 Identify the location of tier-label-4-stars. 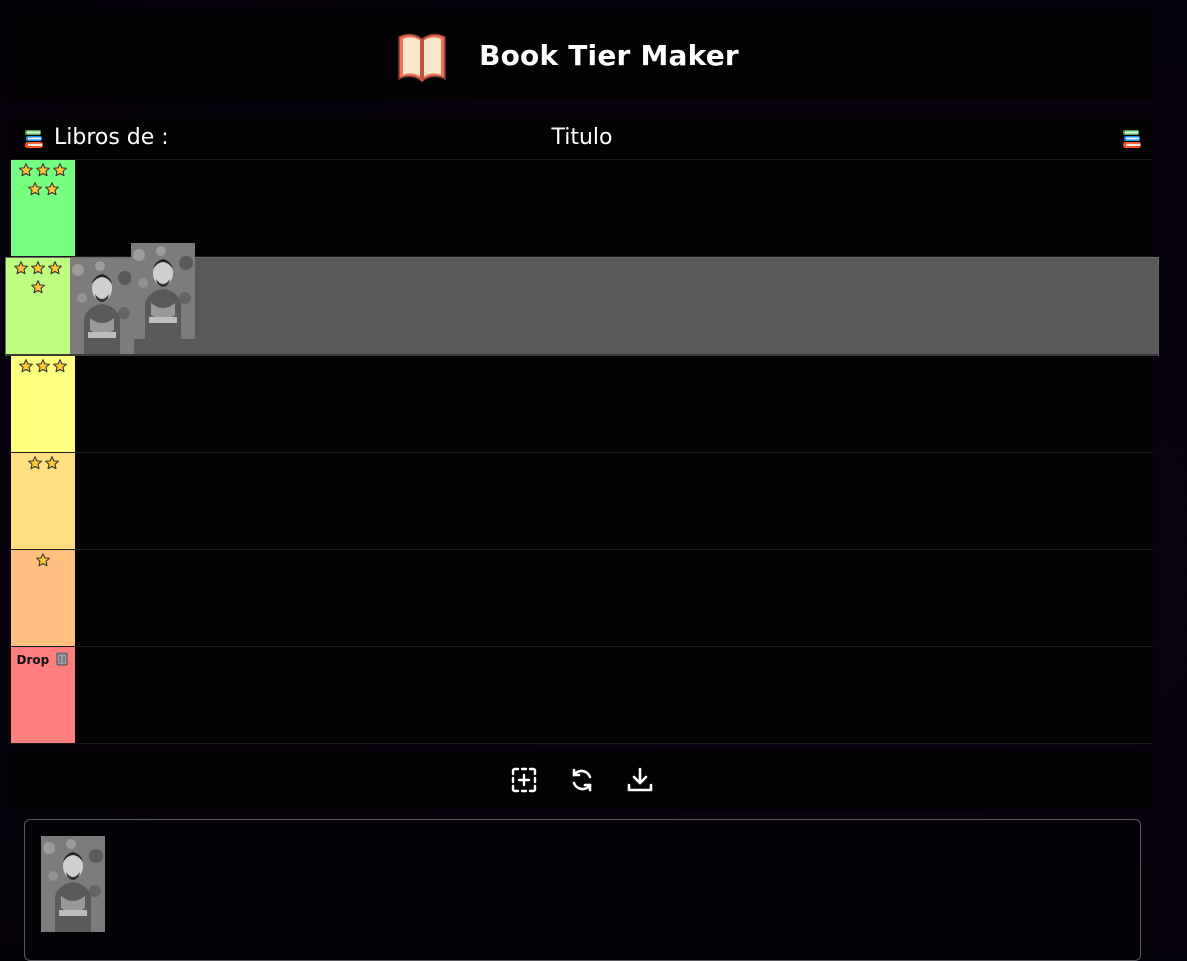
(38, 306).